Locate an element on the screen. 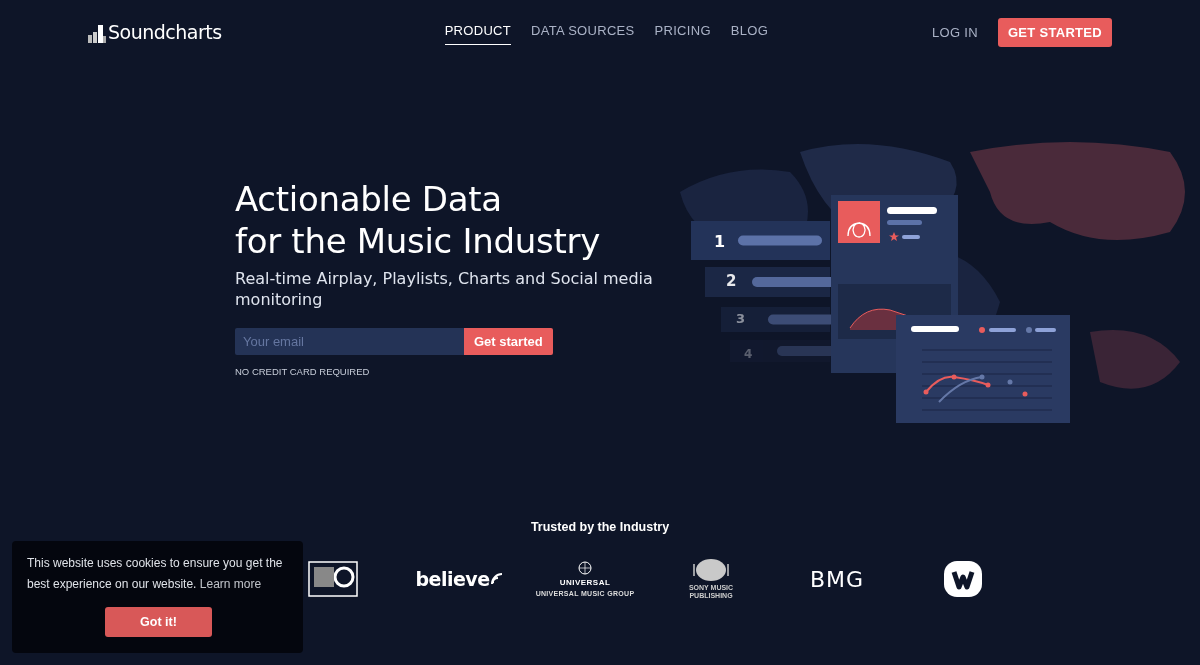 The height and width of the screenshot is (665, 1200). hero-subtitle: Real-time Airplay, Playlists, Charts and Social media monitoring is located at coordinates (444, 289).